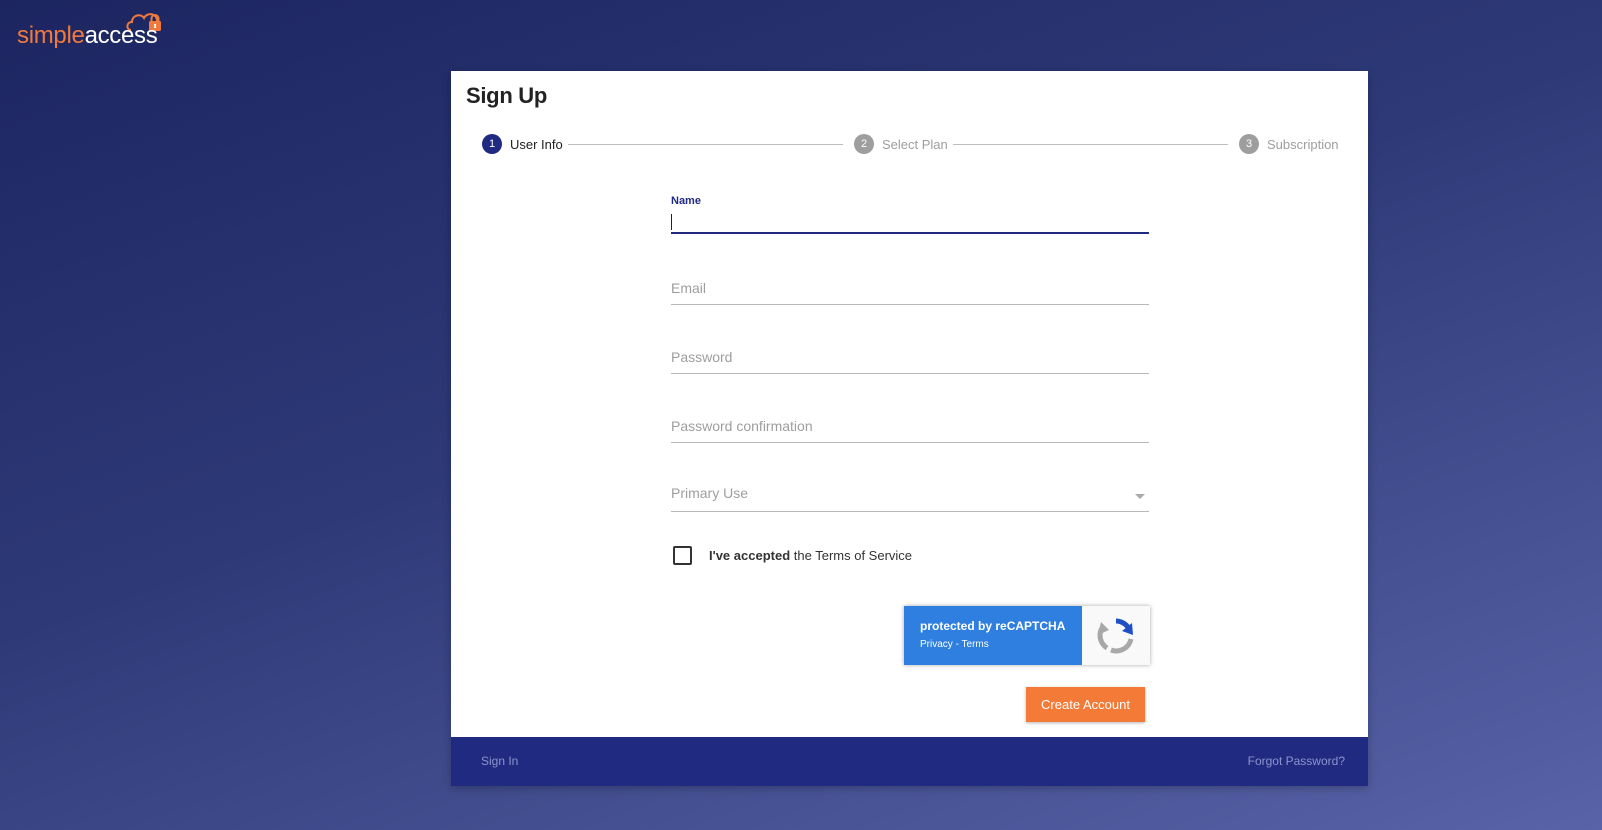 The height and width of the screenshot is (830, 1602). Describe the element at coordinates (536, 144) in the screenshot. I see `step-label: User Info` at that location.